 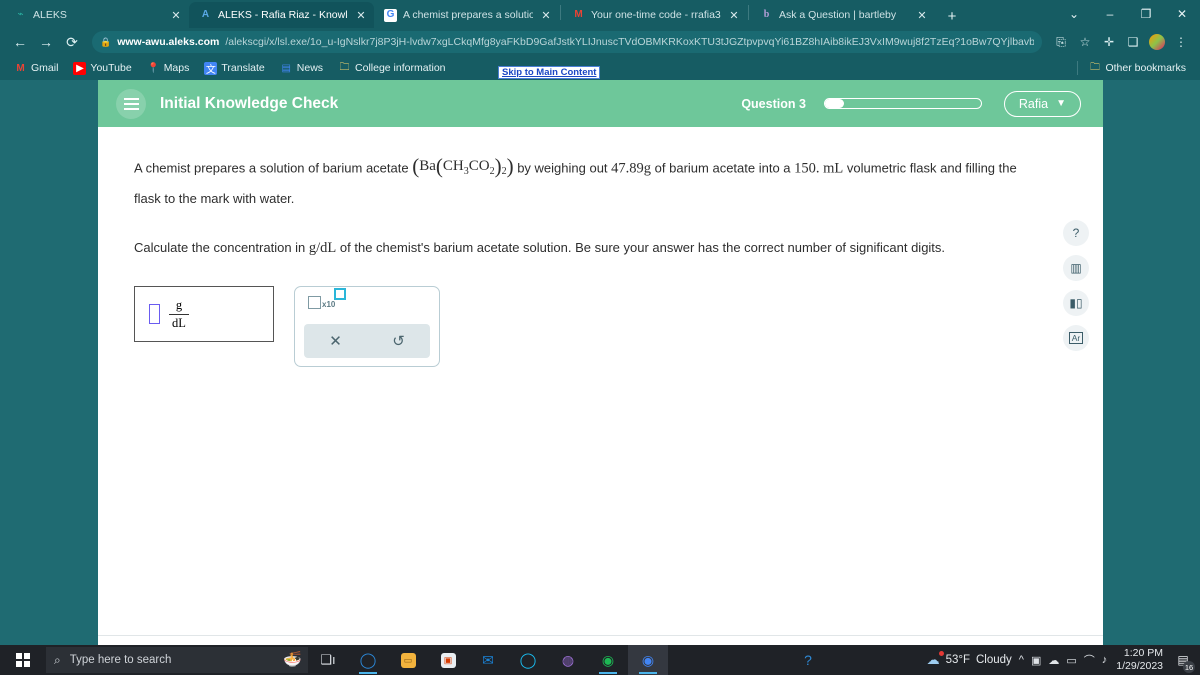 I want to click on bookmark-star-icon: ☆, so click(x=1085, y=42).